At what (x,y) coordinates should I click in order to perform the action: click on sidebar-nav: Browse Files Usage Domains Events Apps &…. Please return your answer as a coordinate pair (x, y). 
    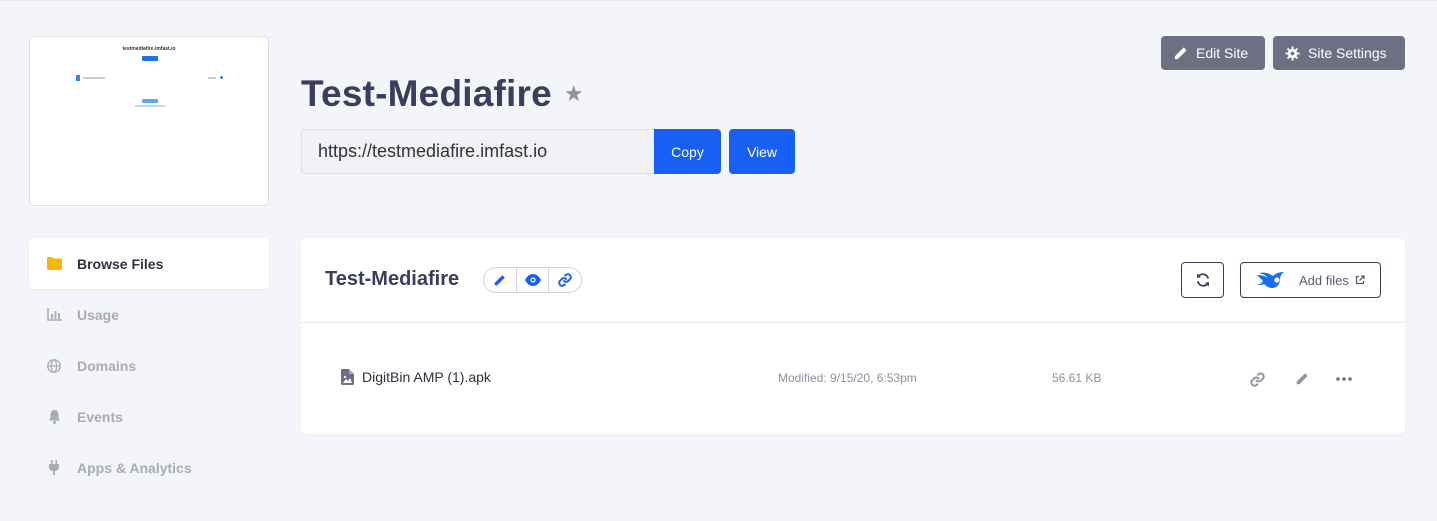
    Looking at the image, I should click on (149, 365).